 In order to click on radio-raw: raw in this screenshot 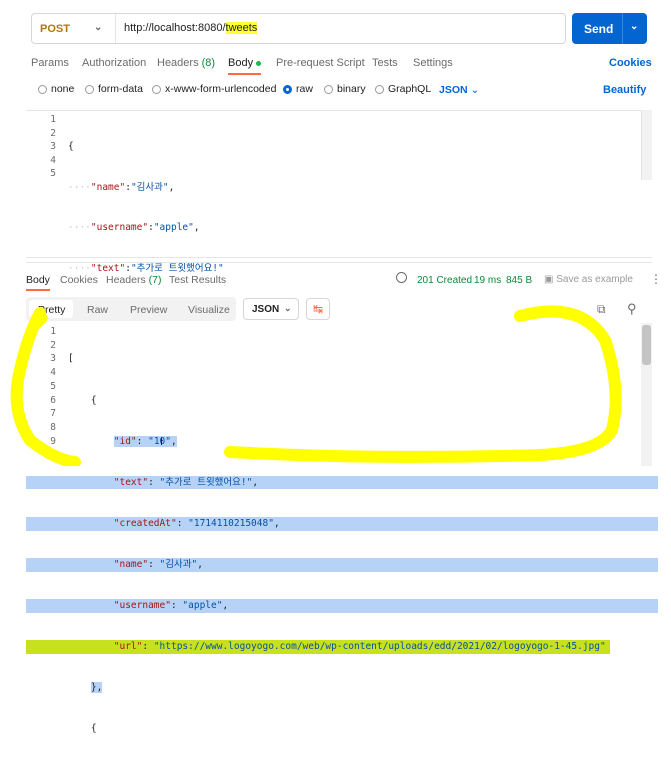, I will do `click(298, 89)`.